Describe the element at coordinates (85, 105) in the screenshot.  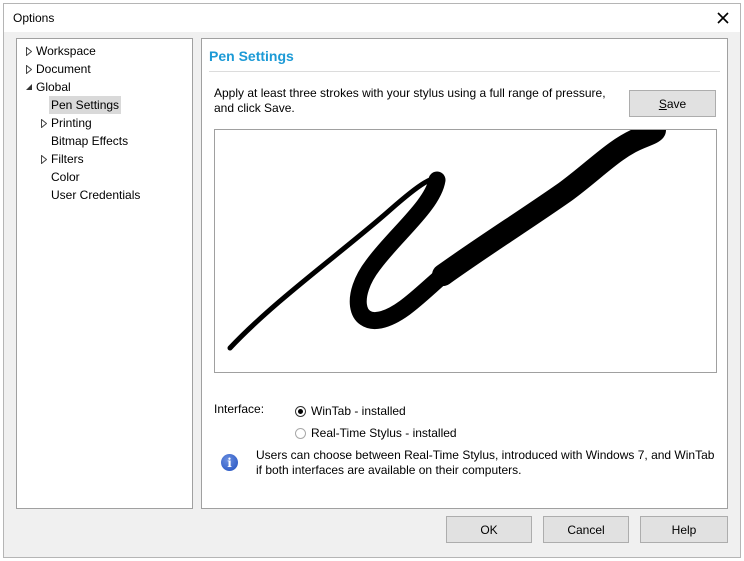
I see `tree-item-label: Pen Settings` at that location.